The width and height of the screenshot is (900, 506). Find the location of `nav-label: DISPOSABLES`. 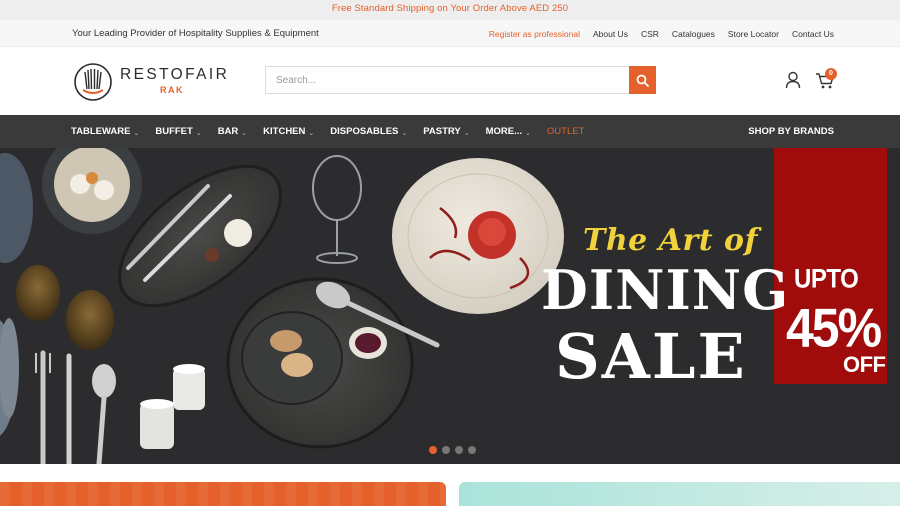

nav-label: DISPOSABLES is located at coordinates (364, 131).